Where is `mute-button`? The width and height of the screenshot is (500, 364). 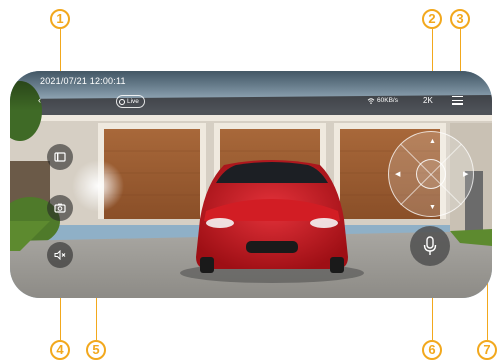 mute-button is located at coordinates (60, 255).